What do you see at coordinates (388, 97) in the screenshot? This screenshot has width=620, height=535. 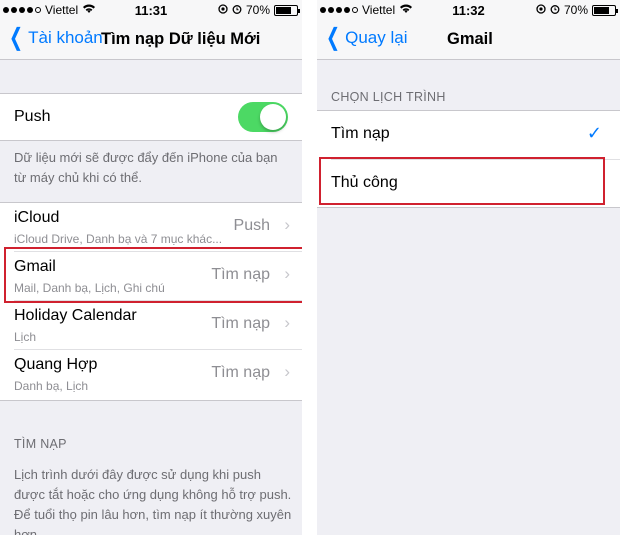 I see `schedule-section-header: CHỌN LỊCH TRÌNH` at bounding box center [388, 97].